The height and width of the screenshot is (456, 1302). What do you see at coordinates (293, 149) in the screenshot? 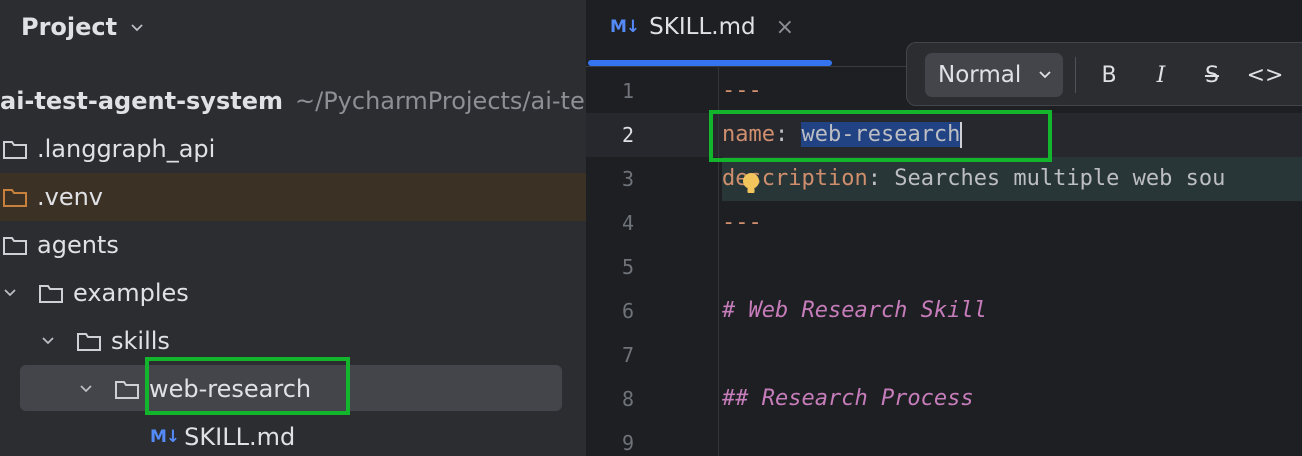
I see `tree-item-langgraph-api: .langgraph_api` at bounding box center [293, 149].